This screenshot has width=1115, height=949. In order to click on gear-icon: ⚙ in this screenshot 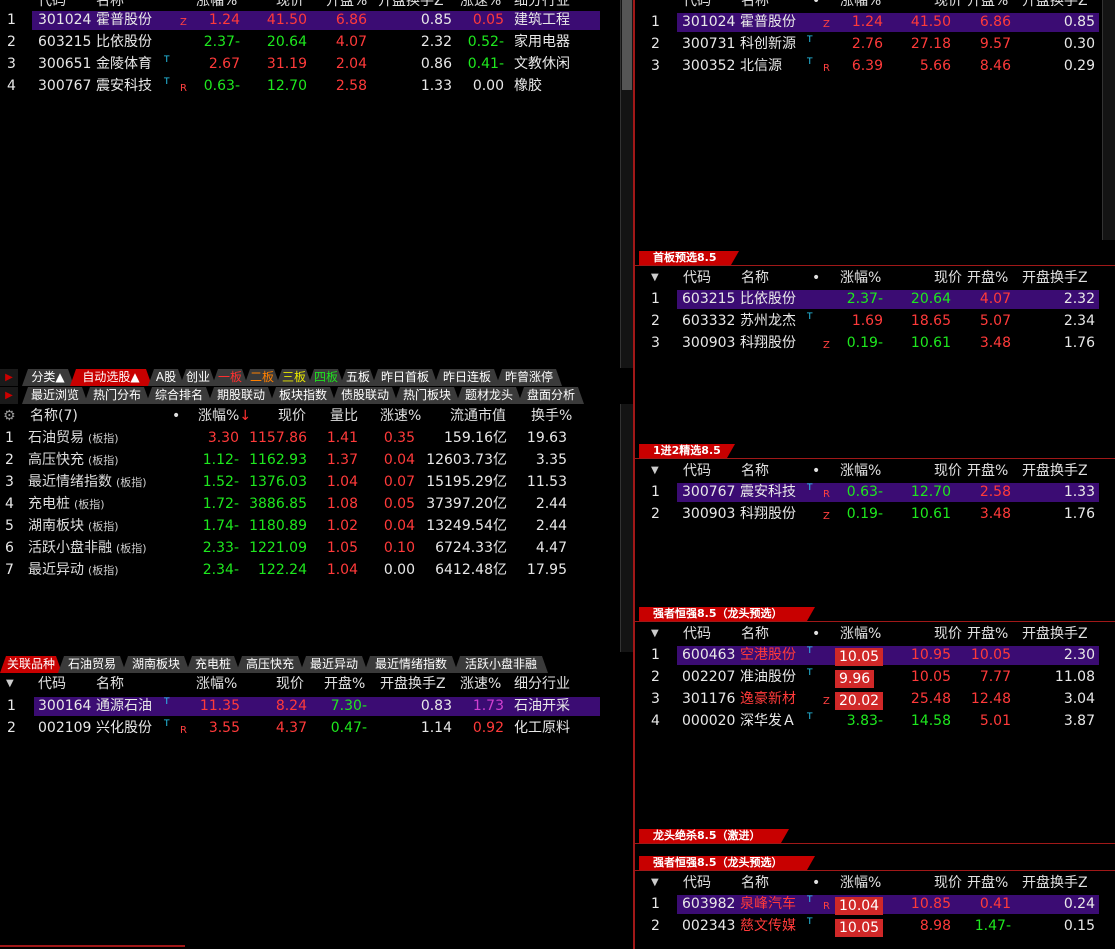, I will do `click(9, 416)`.